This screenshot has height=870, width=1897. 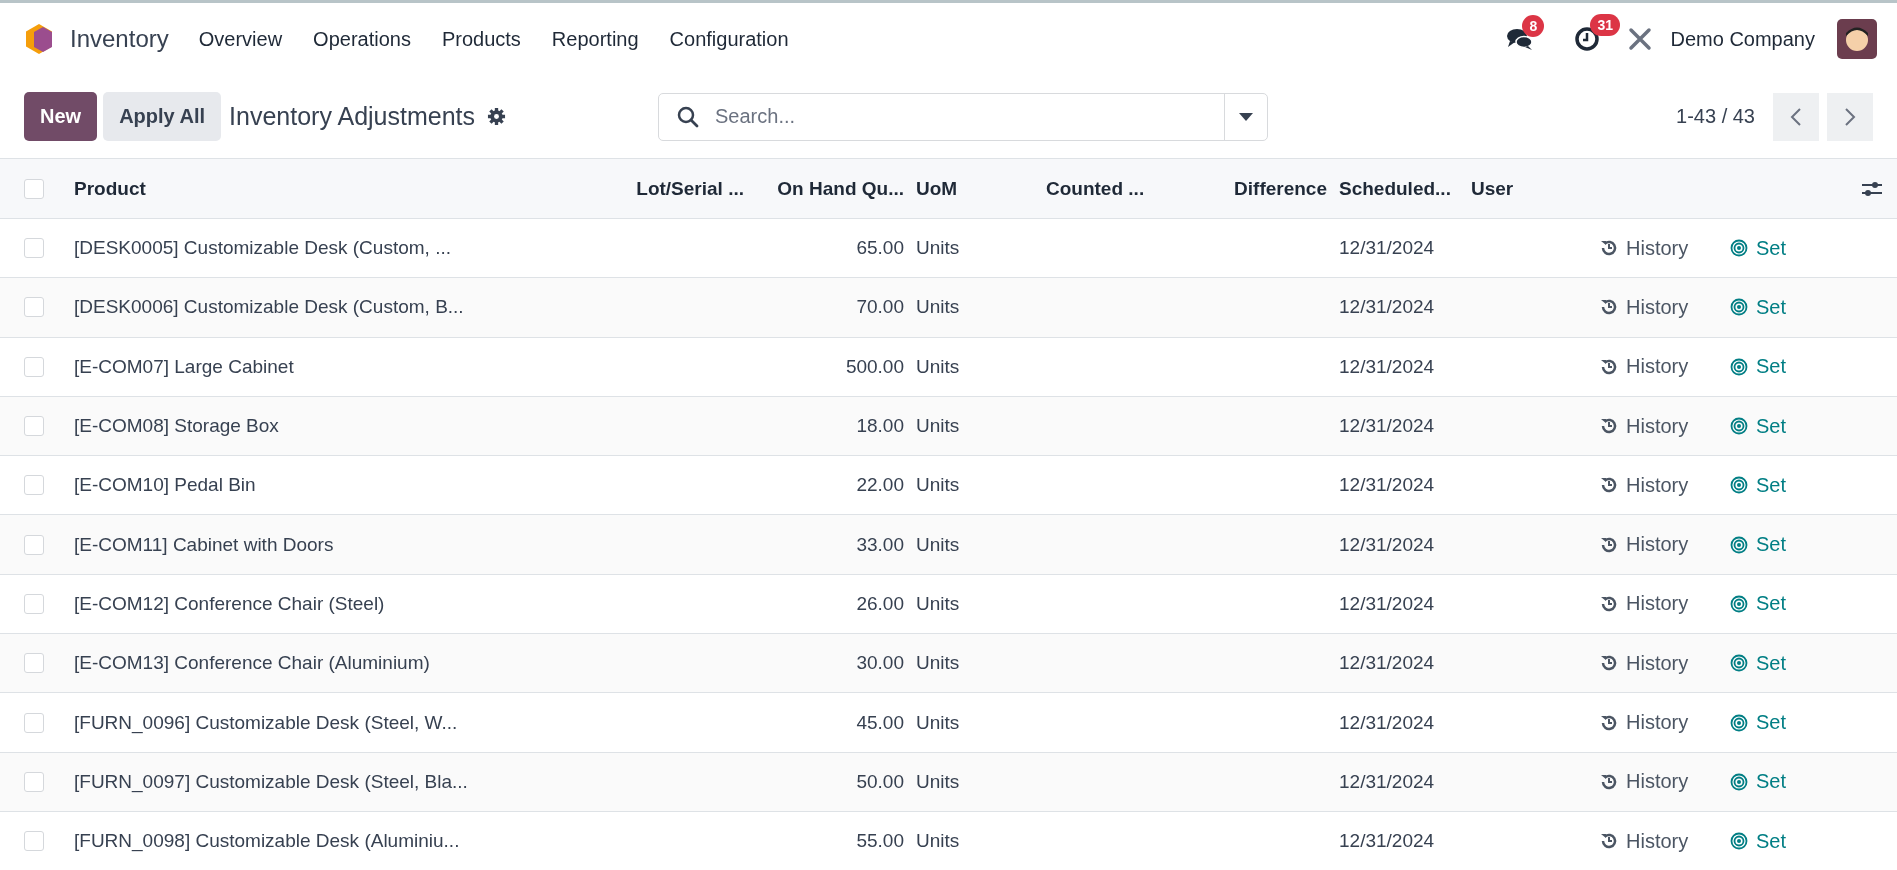 What do you see at coordinates (362, 39) in the screenshot?
I see `menu-item: Operations` at bounding box center [362, 39].